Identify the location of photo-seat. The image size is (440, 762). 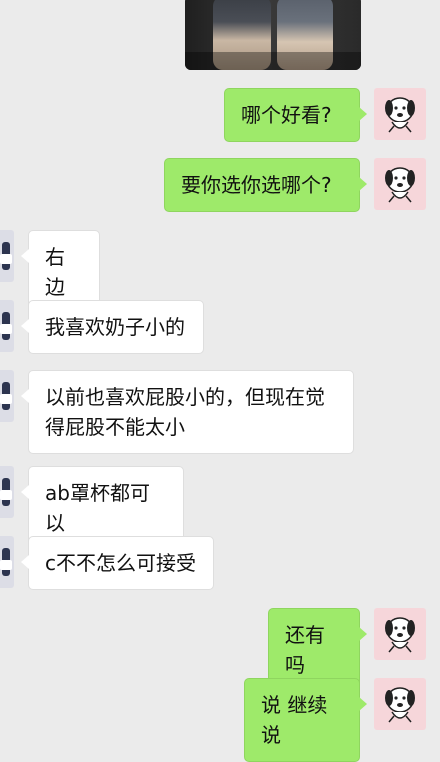
(273, 61).